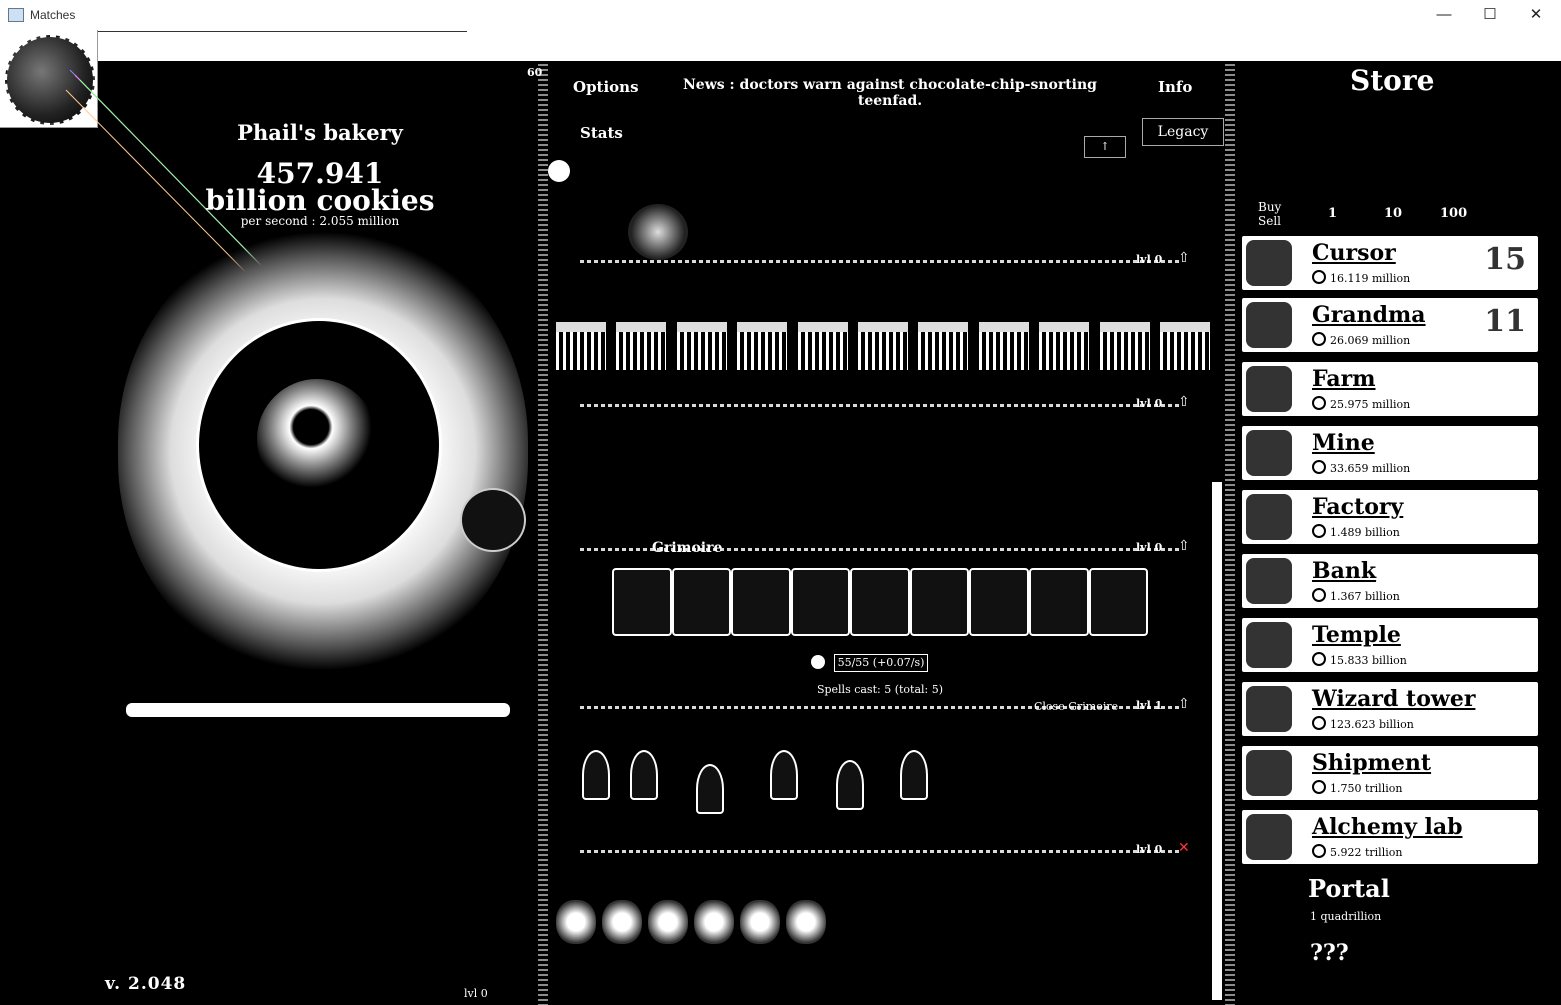  Describe the element at coordinates (1175, 87) in the screenshot. I see `info-button: Info` at that location.